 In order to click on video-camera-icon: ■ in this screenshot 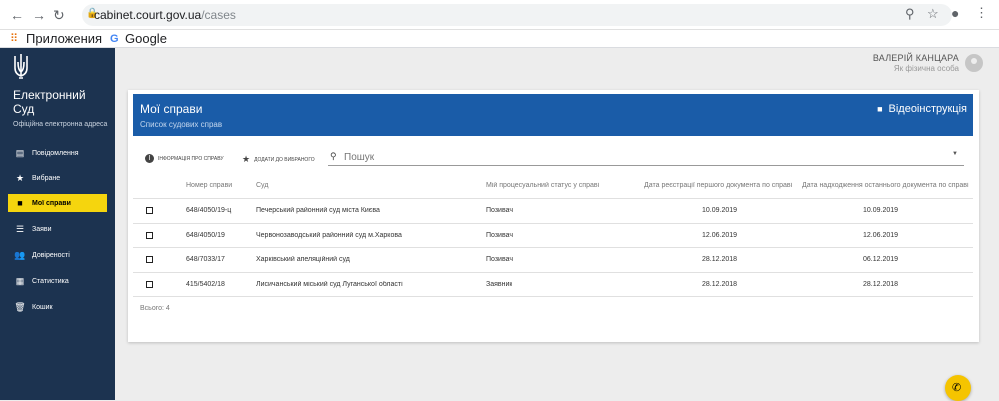, I will do `click(880, 109)`.